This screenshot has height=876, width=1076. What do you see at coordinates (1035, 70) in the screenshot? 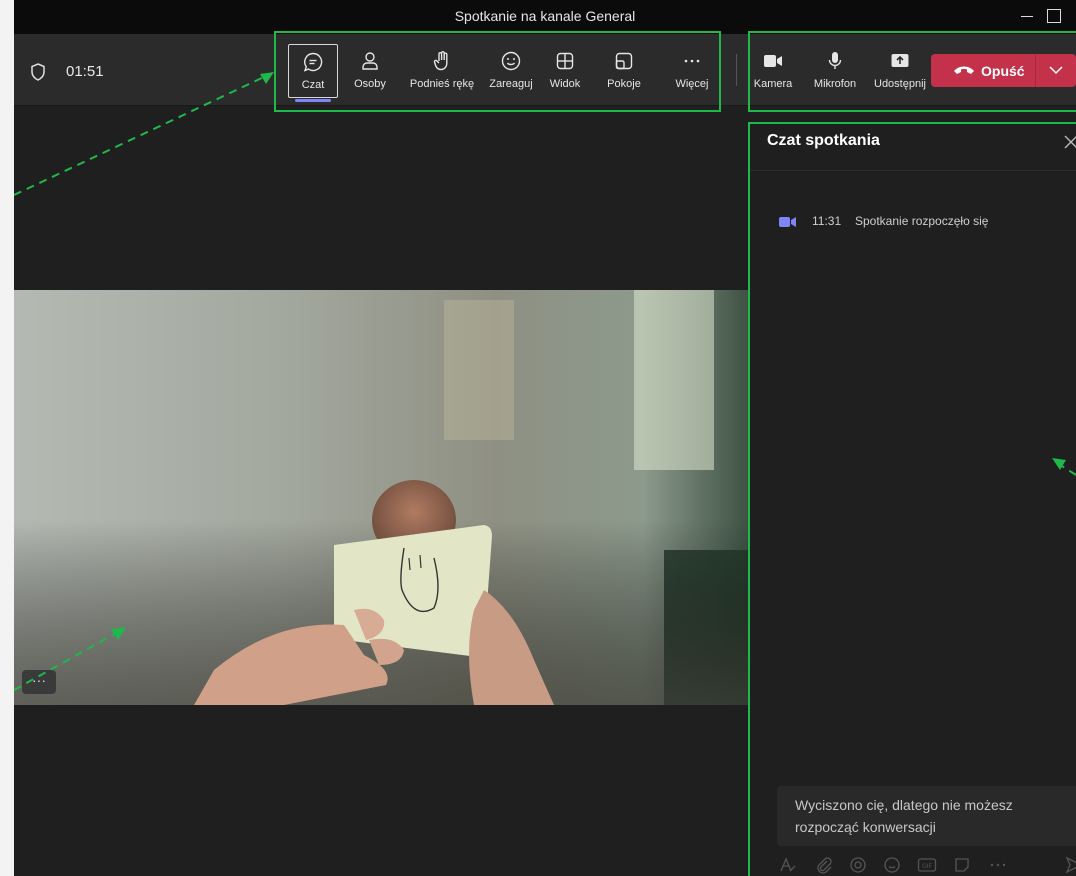
I see `leave-divider` at bounding box center [1035, 70].